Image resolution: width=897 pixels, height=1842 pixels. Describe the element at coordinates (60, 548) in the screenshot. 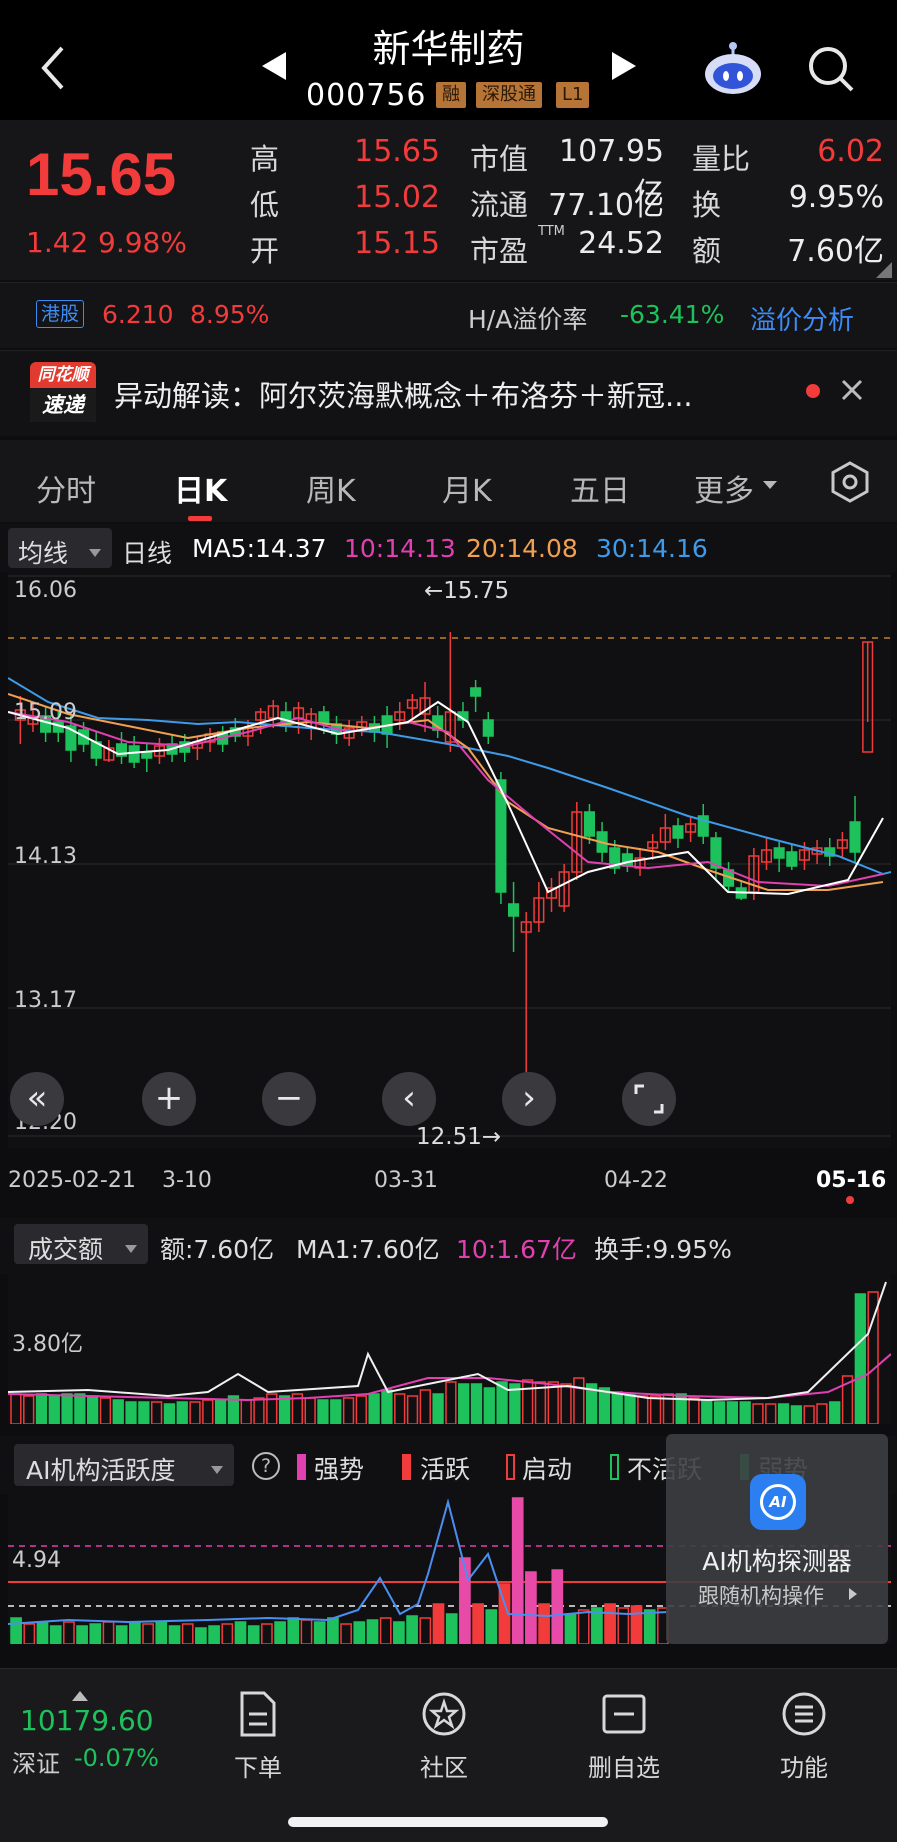

I see `indicator-selector: 均线` at that location.